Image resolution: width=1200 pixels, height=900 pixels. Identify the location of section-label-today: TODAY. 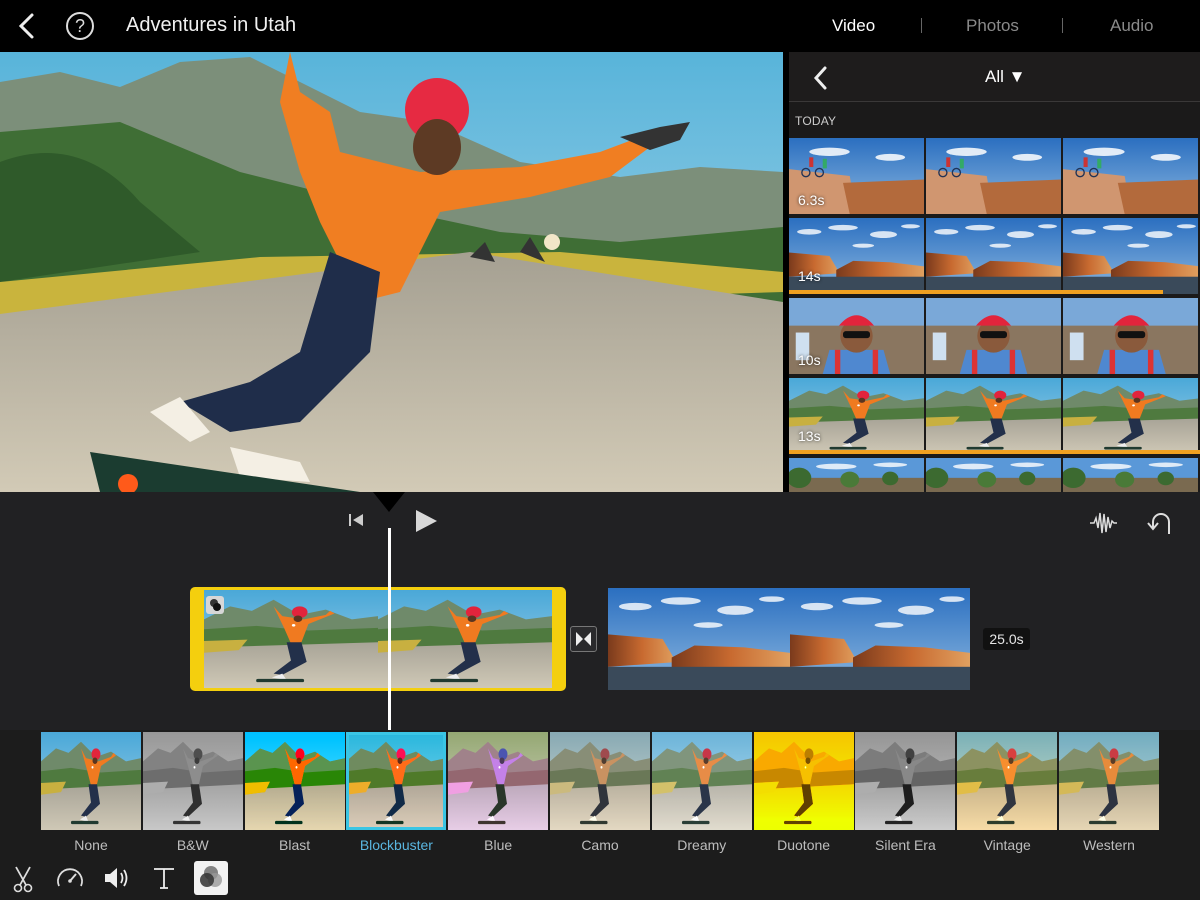
(816, 121).